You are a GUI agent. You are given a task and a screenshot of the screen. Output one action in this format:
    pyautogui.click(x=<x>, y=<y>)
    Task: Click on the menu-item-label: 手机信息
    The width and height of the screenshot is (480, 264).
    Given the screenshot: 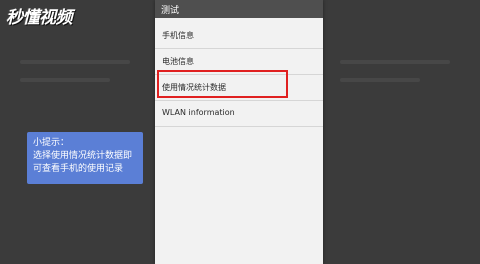 What is the action you would take?
    pyautogui.click(x=178, y=35)
    